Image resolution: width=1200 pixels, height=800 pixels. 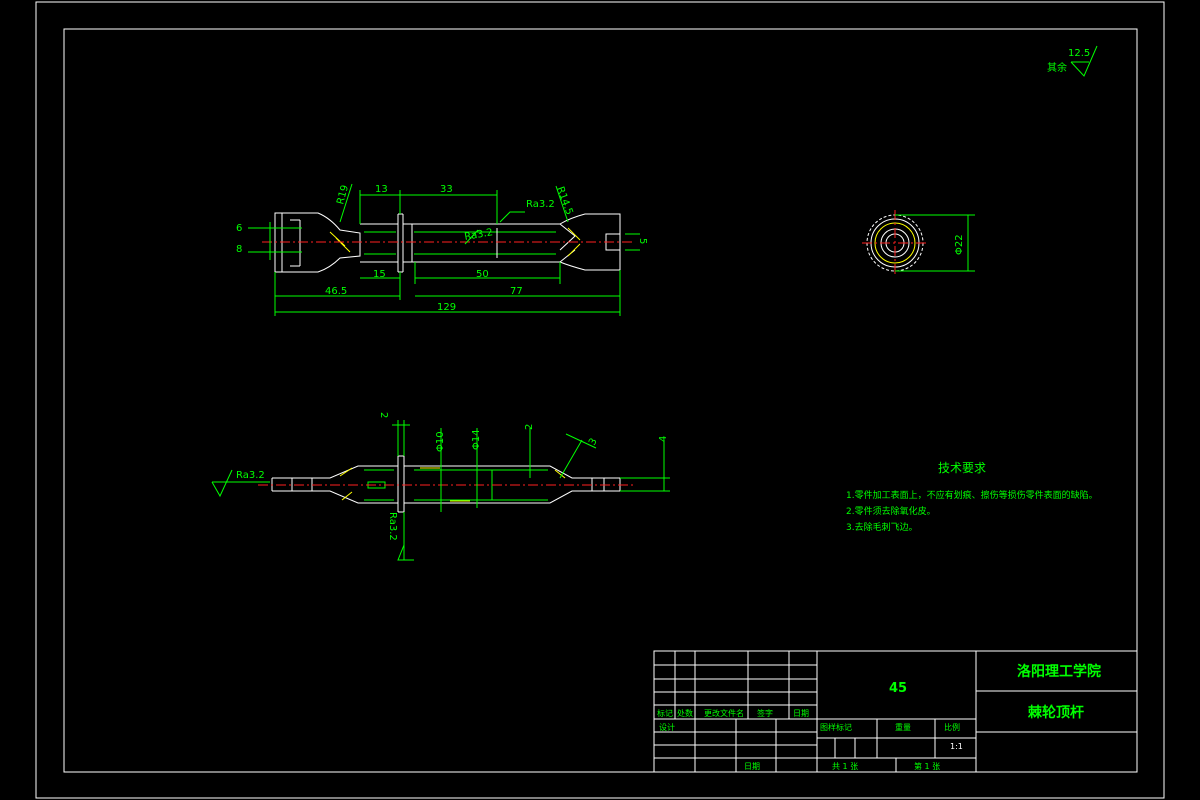 What do you see at coordinates (1059, 671) in the screenshot?
I see `school-name: 洛阳理工学院` at bounding box center [1059, 671].